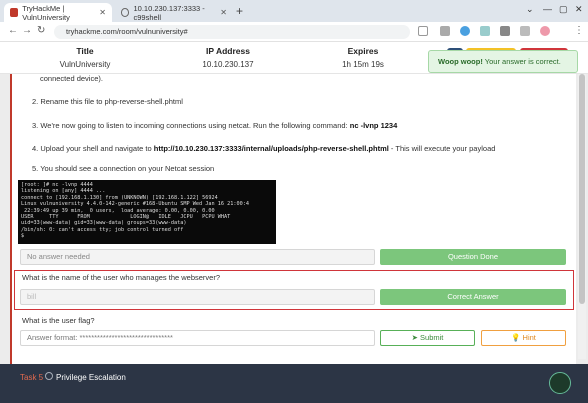 The width and height of the screenshot is (588, 403). Describe the element at coordinates (49, 376) in the screenshot. I see `task-status-icon` at that location.